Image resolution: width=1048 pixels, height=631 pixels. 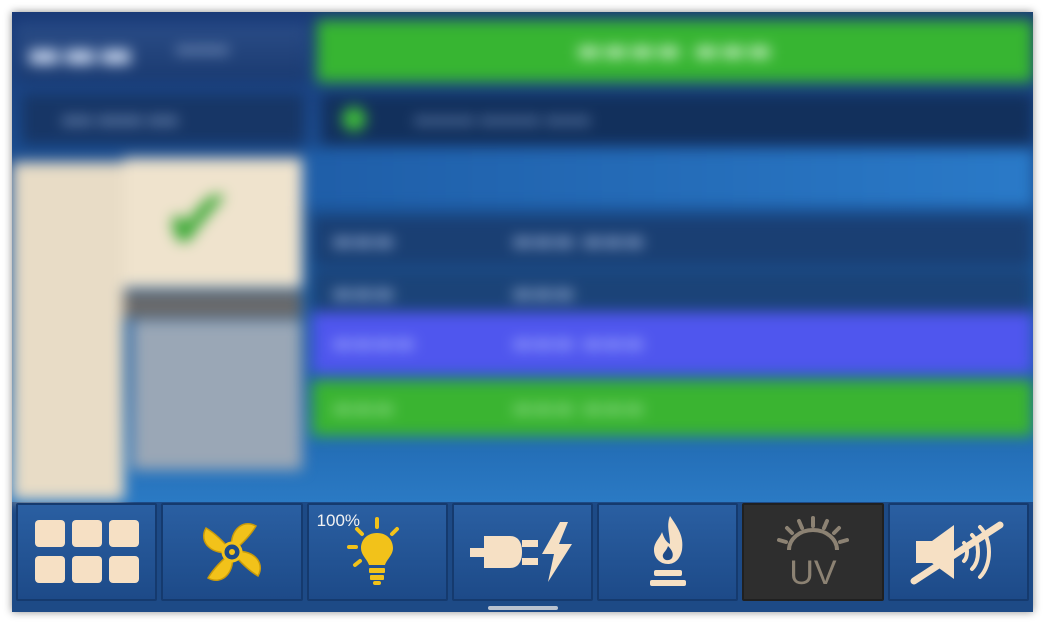 I want to click on cabinet-side, so click(x=68, y=331).